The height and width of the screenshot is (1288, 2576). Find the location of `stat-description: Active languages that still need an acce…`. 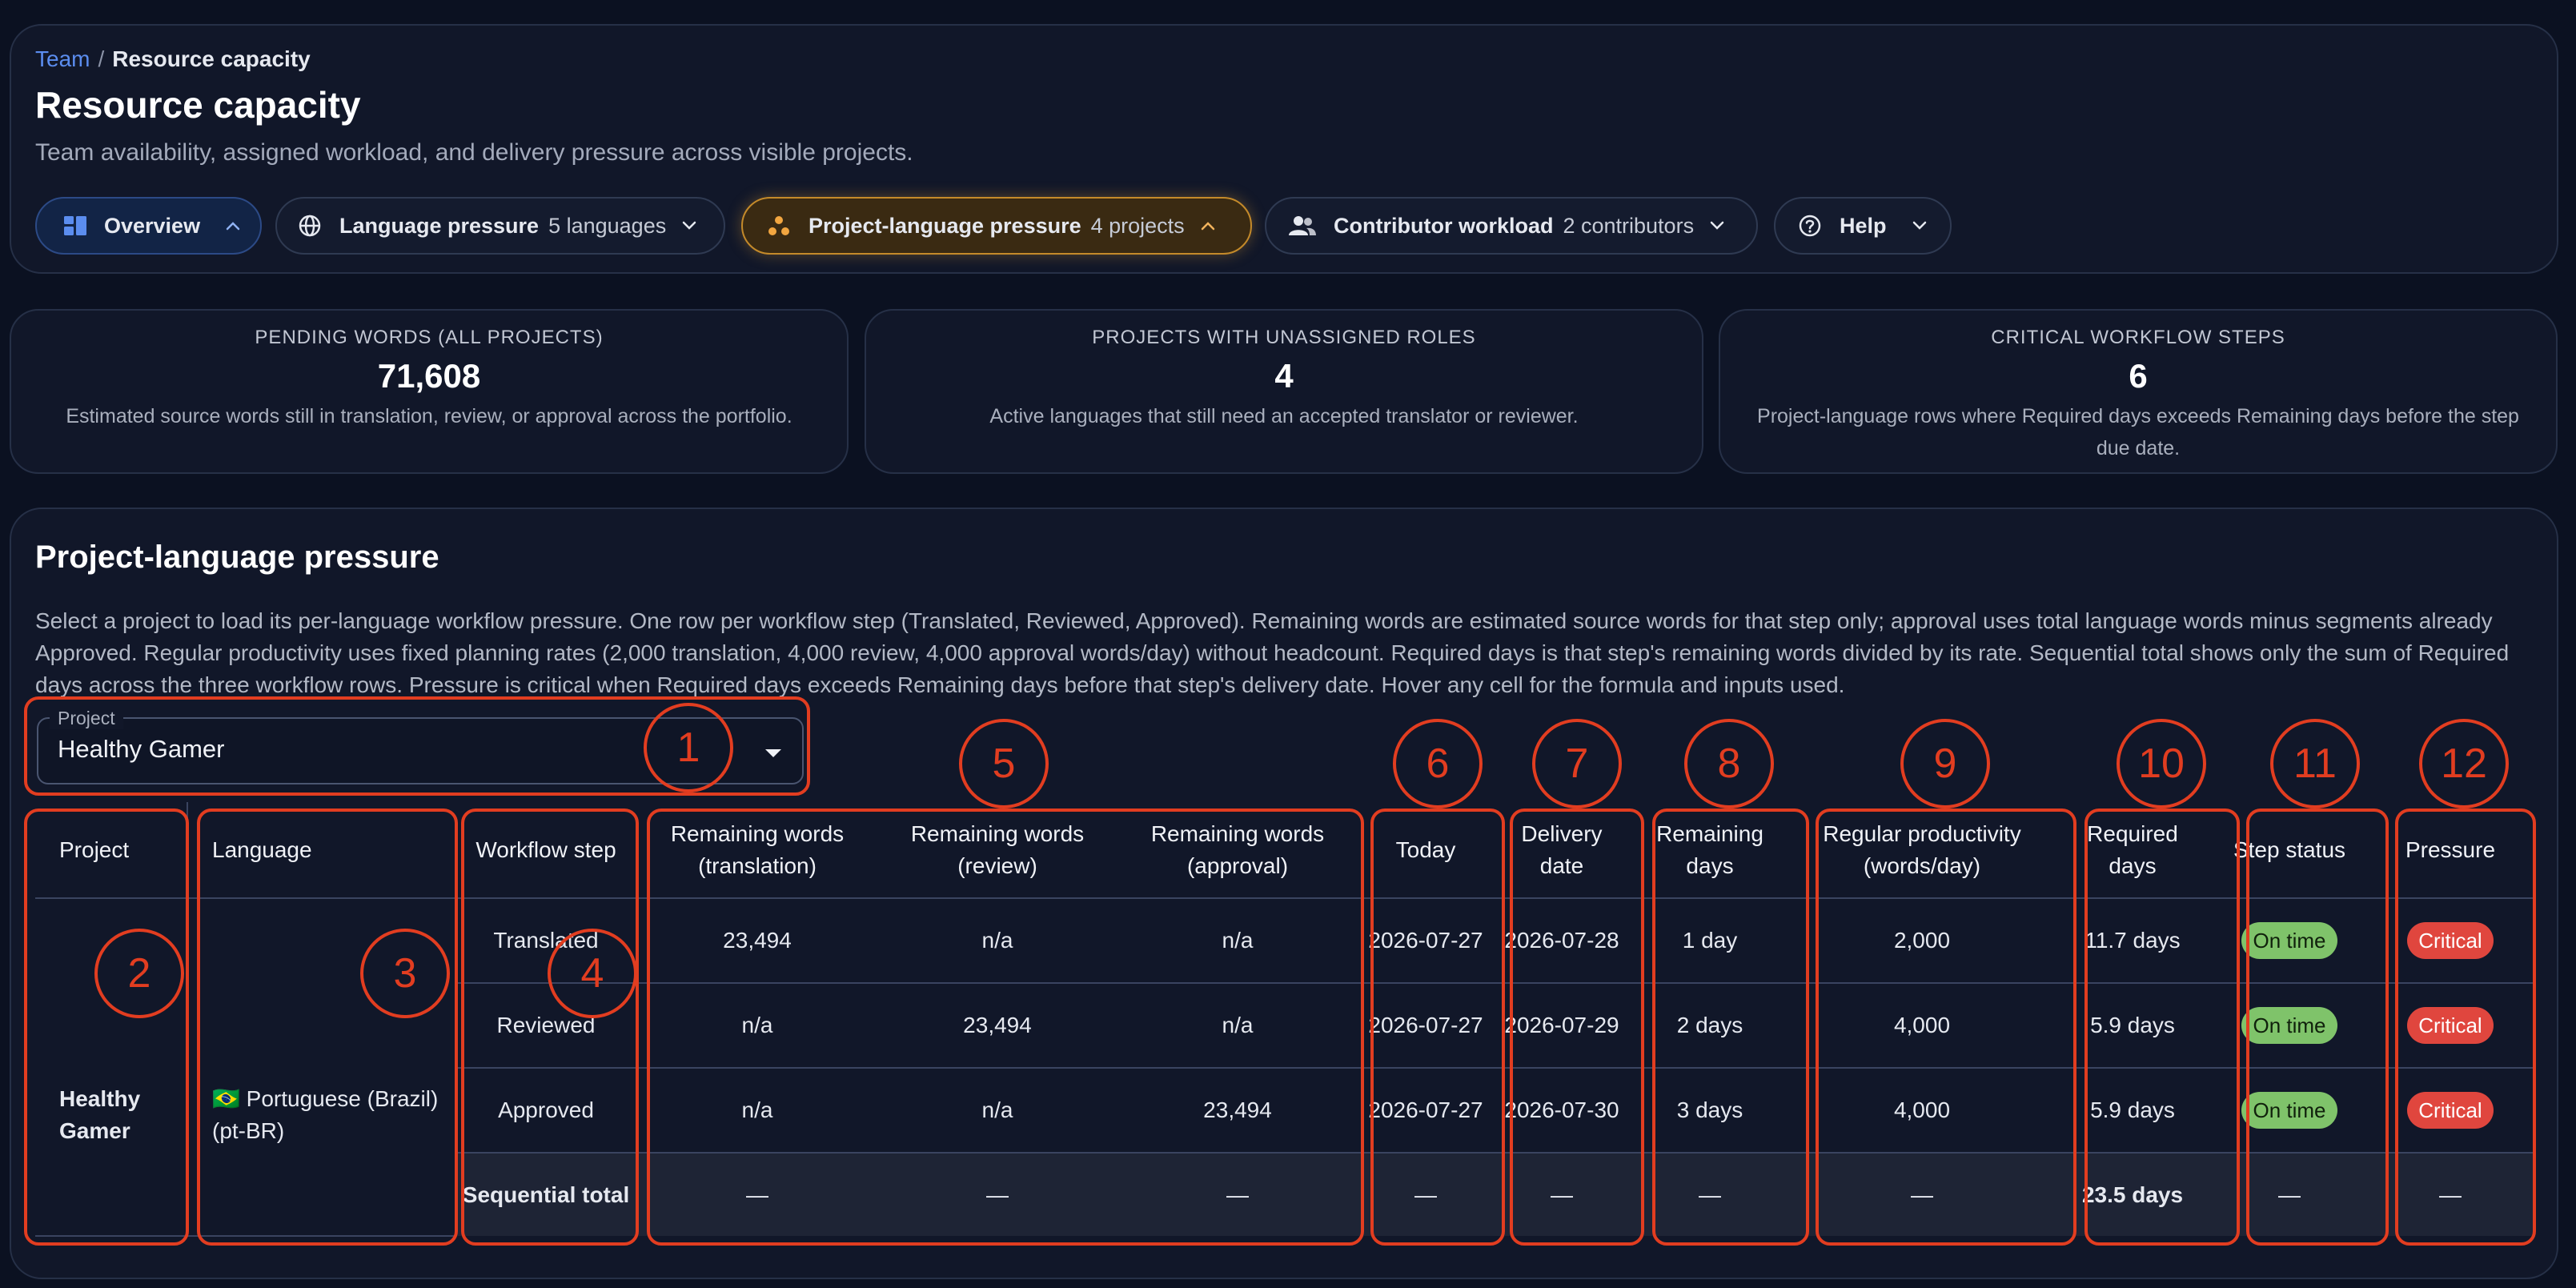

stat-description: Active languages that still need an acce… is located at coordinates (1284, 416).